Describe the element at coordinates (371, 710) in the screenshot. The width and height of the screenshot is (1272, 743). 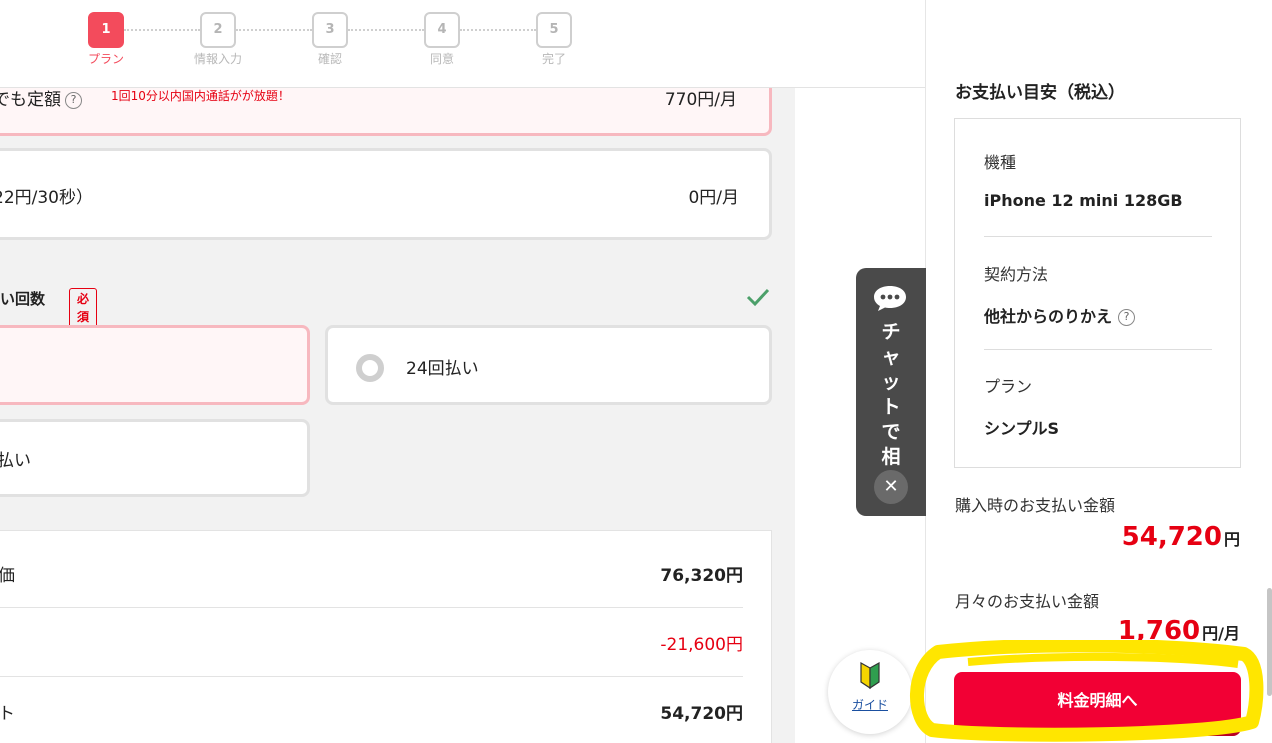
I see `summary-row: ト 54,720円` at that location.